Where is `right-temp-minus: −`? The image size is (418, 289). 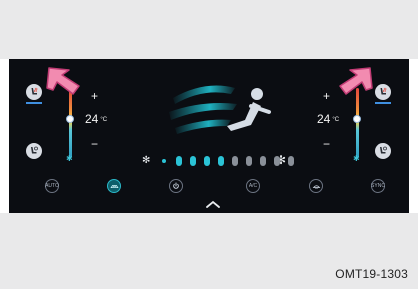
right-temp-minus: − is located at coordinates (326, 144).